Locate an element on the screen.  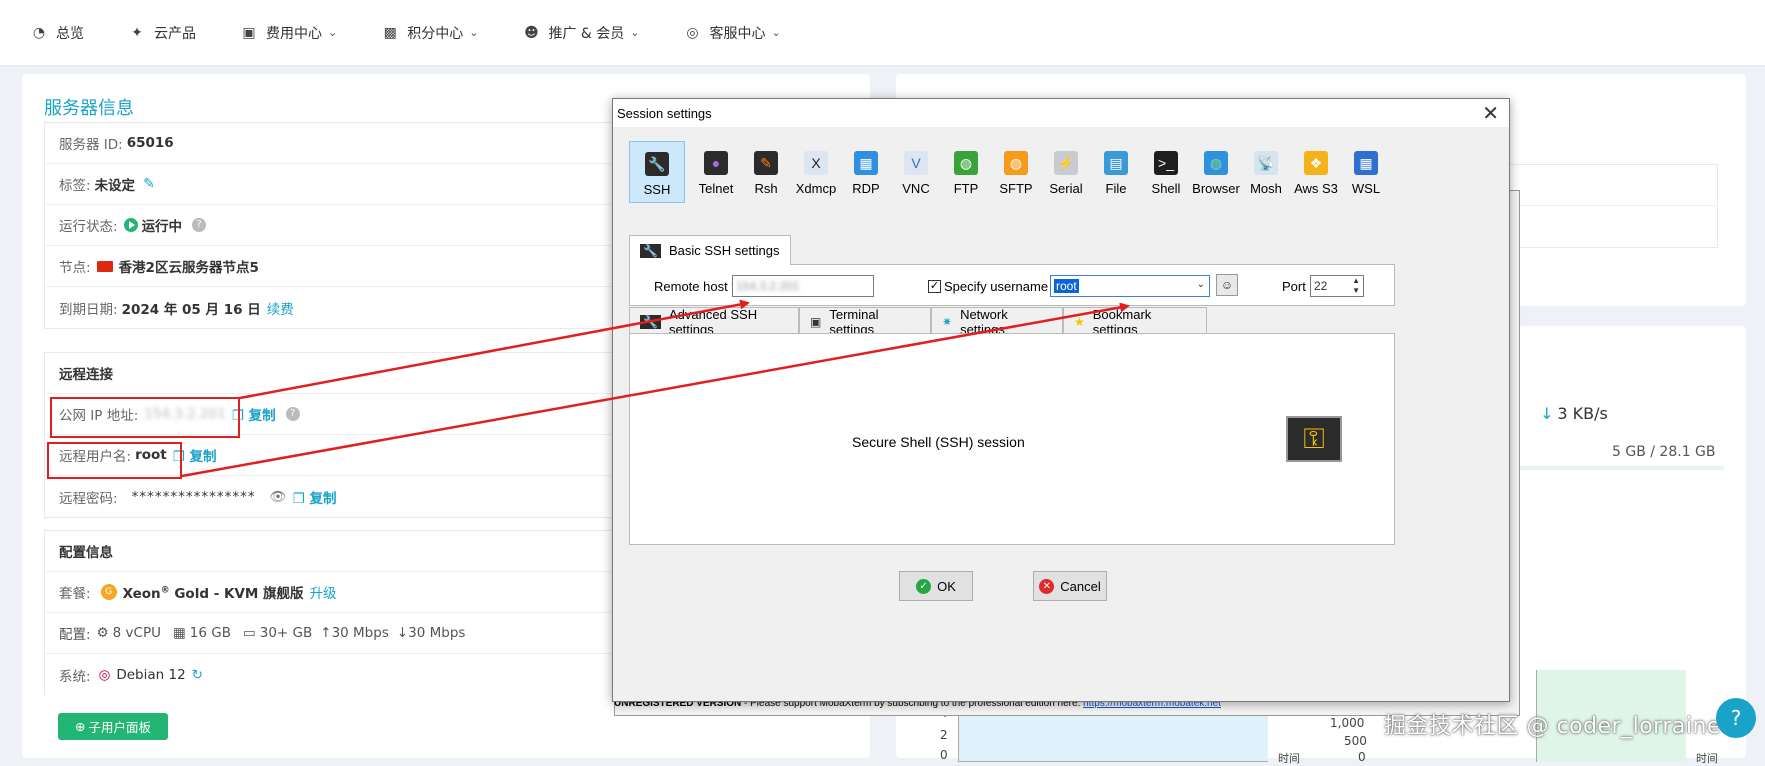
node-value: 香港2区云服务器节点5 is located at coordinates (188, 268).